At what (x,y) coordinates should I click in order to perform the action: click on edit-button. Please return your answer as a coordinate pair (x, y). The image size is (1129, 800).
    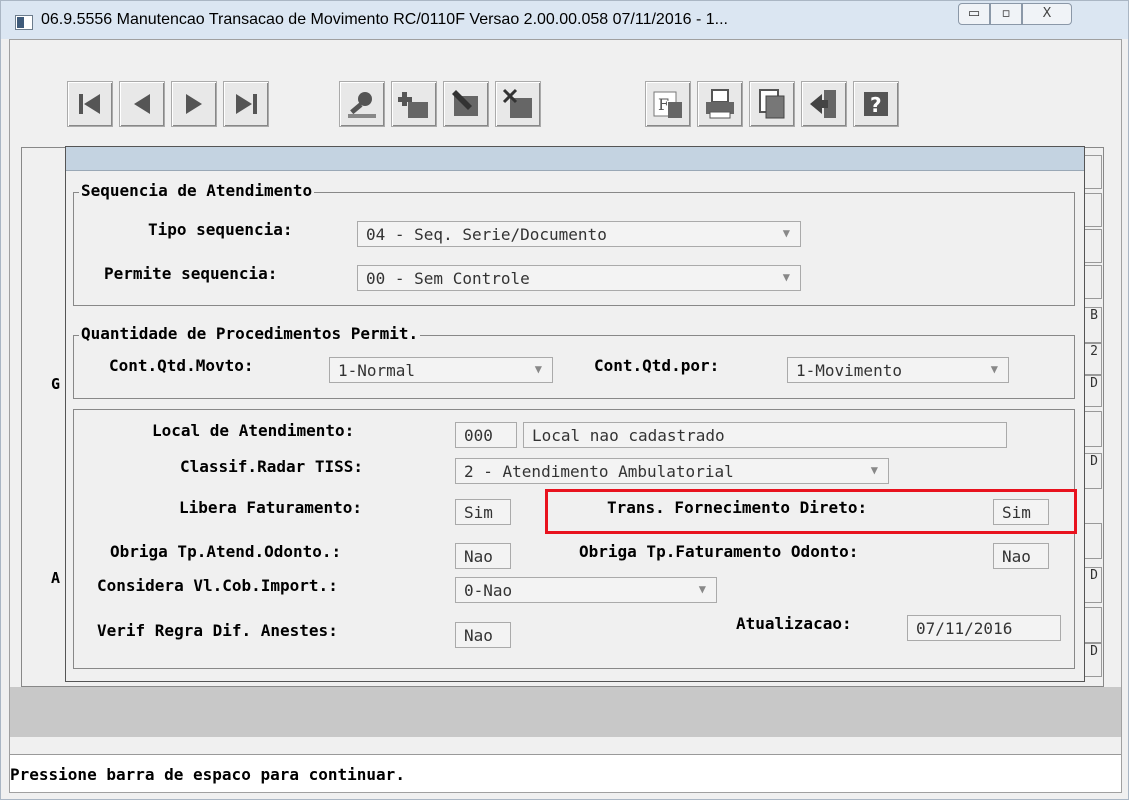
    Looking at the image, I should click on (466, 104).